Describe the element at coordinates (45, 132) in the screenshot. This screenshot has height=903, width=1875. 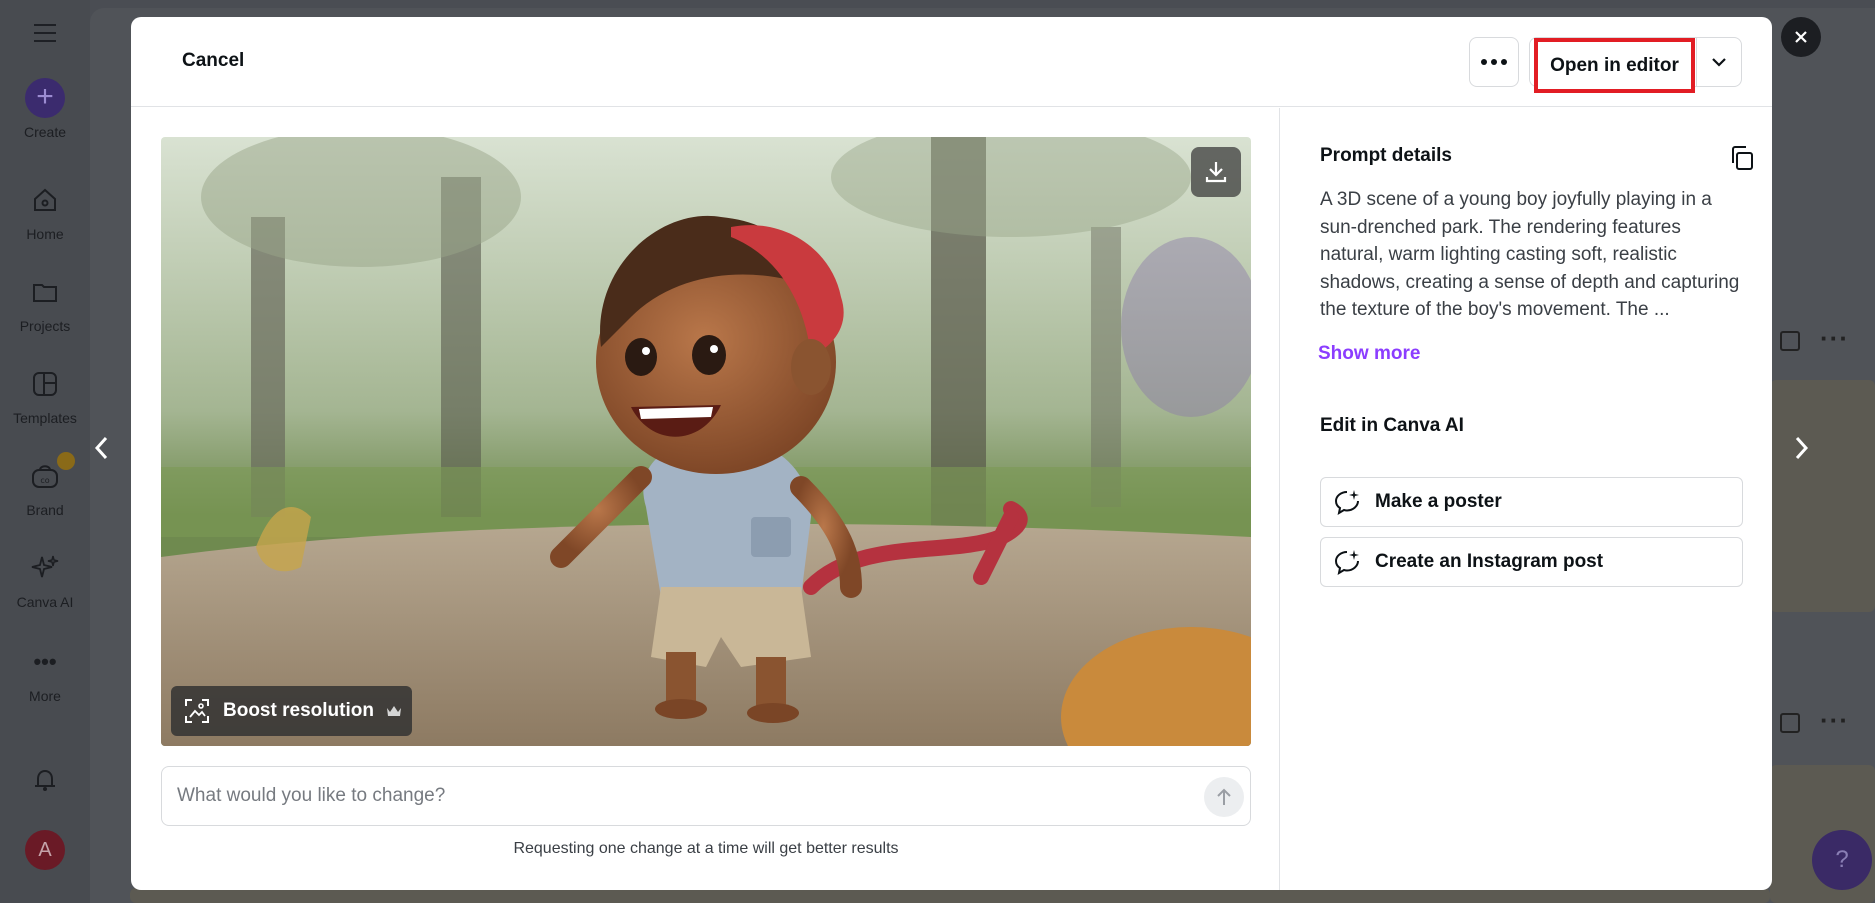
I see `sidebar-item-label: Create` at that location.